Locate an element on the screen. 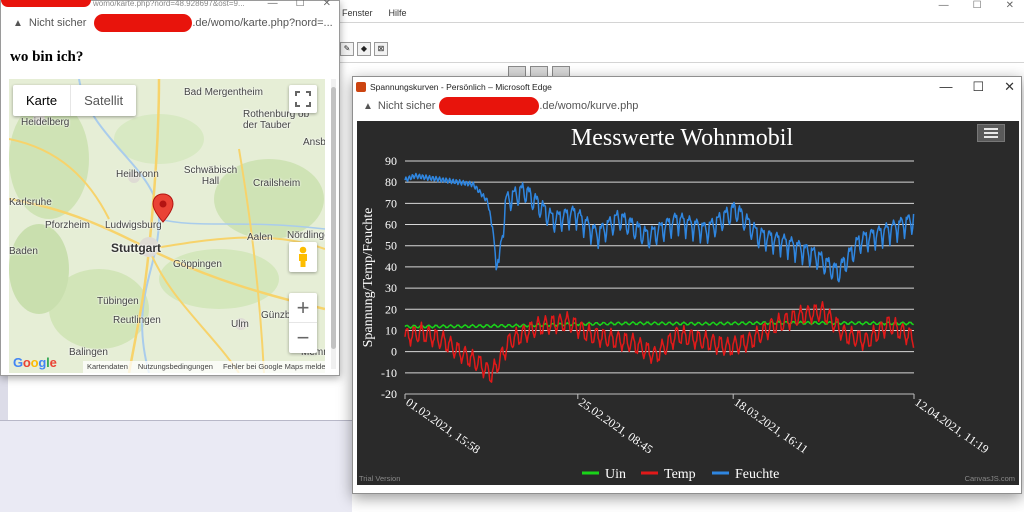 The height and width of the screenshot is (512, 1024). page-heading: wo bin ich? is located at coordinates (47, 57).